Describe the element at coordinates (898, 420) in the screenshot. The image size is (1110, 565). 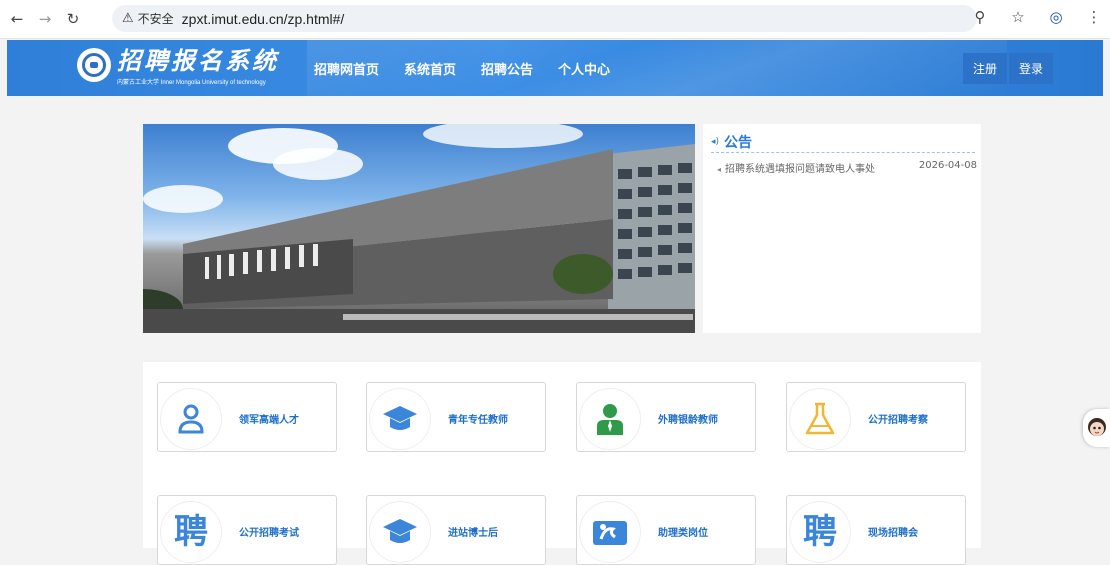
I see `category-label: 公开招聘考察` at that location.